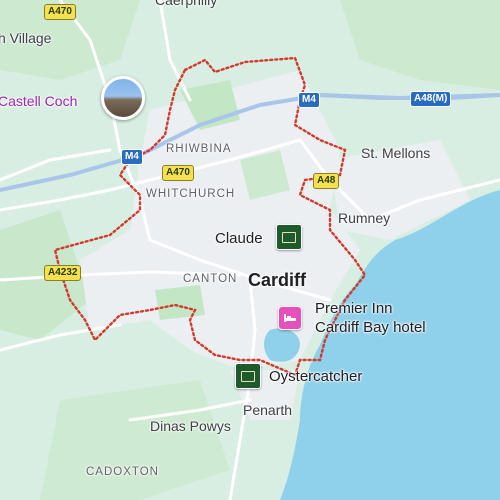 Image resolution: width=500 pixels, height=500 pixels. Describe the element at coordinates (396, 153) in the screenshot. I see `place-label-st-mellons: St. Mellons` at that location.